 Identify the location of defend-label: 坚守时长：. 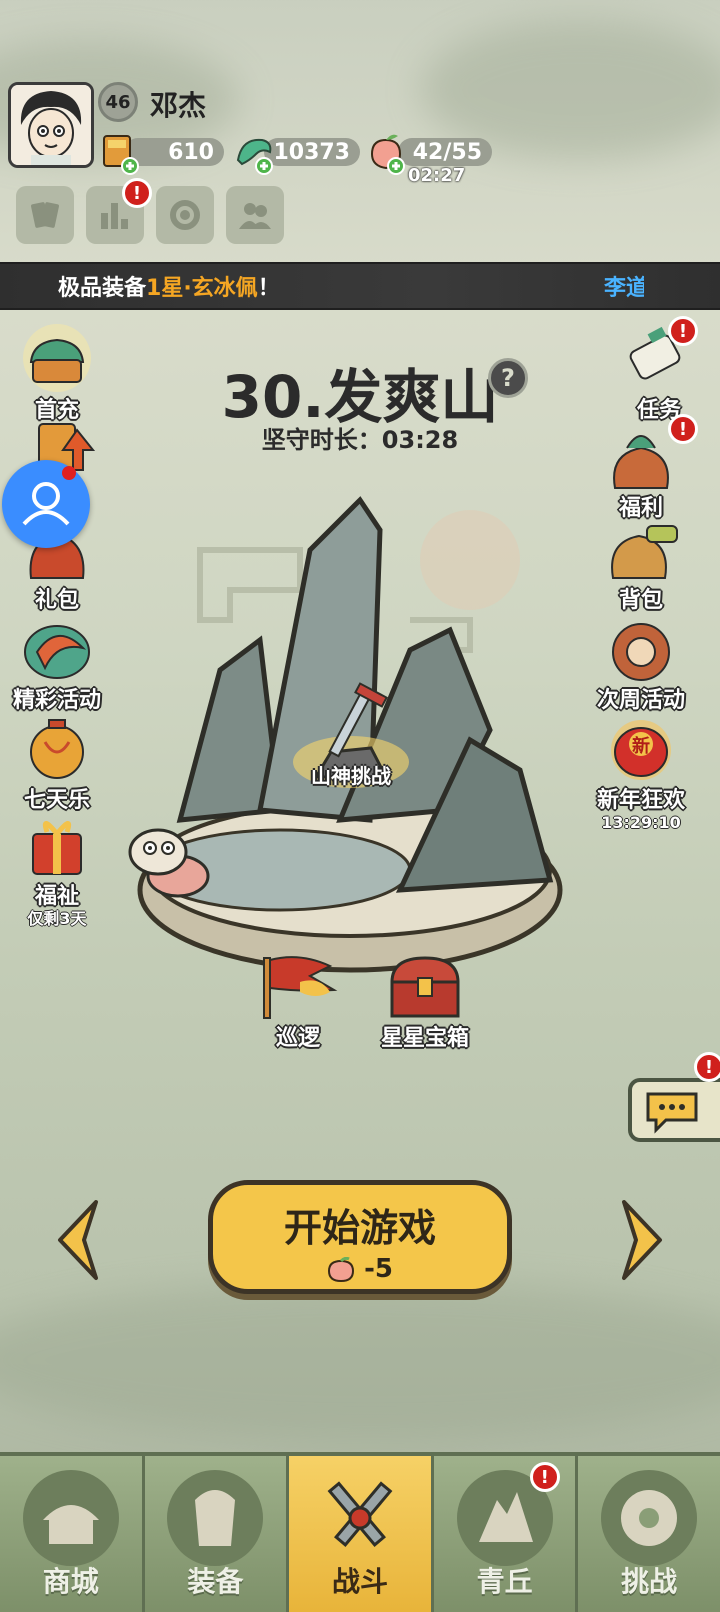
(321, 440).